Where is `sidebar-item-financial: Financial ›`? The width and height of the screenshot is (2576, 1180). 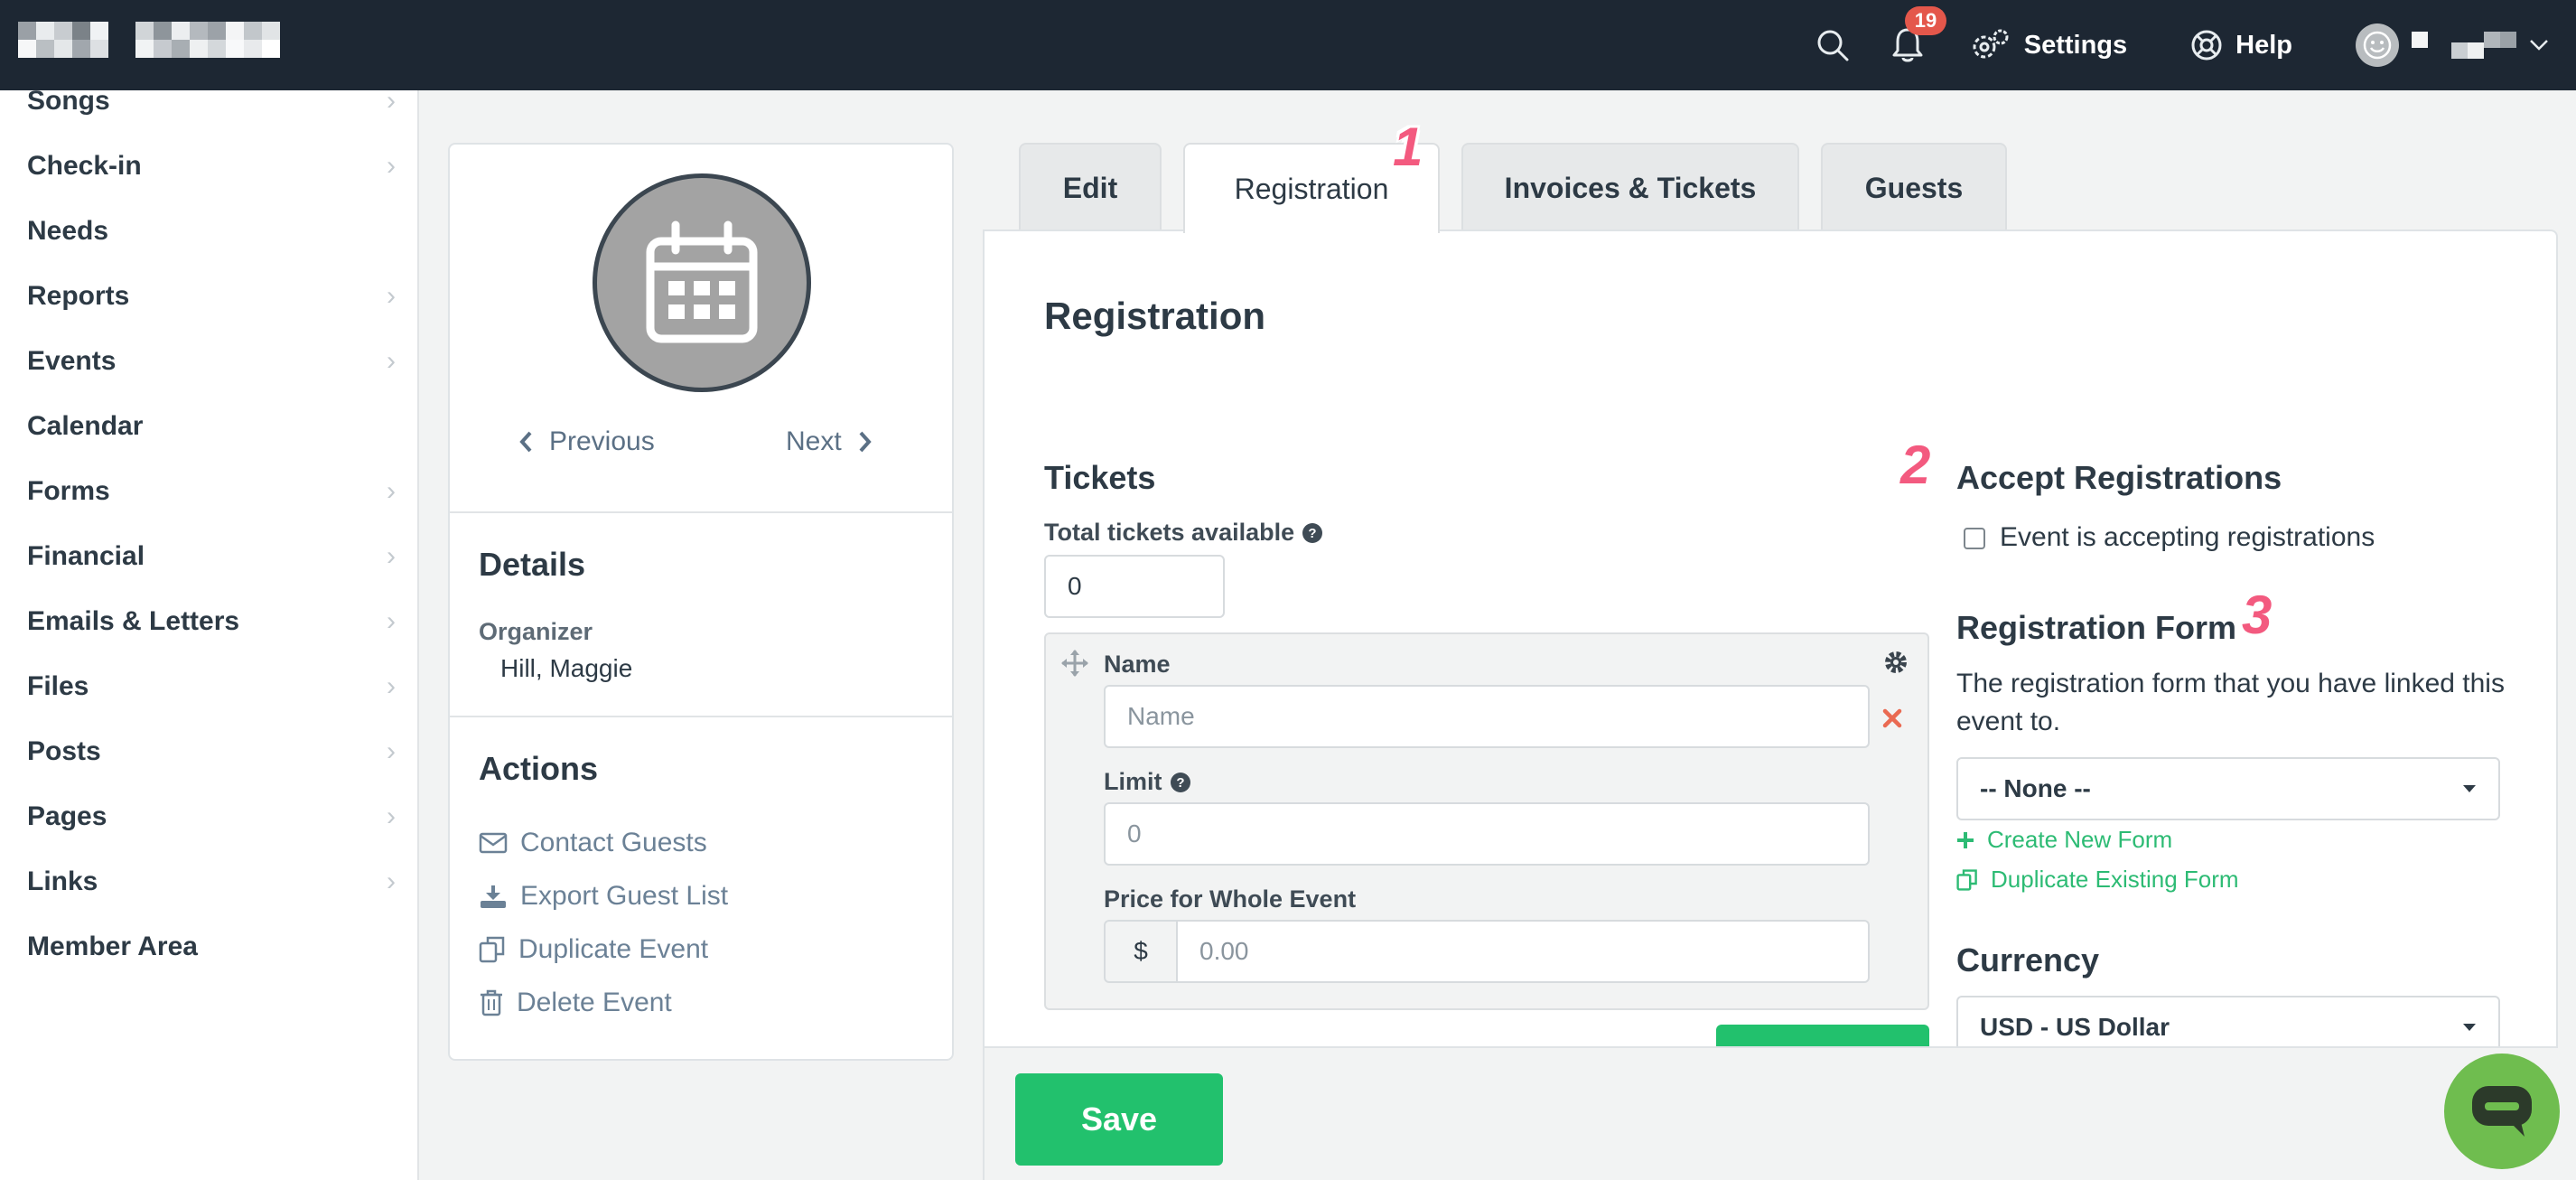
sidebar-item-financial: Financial › is located at coordinates (208, 556).